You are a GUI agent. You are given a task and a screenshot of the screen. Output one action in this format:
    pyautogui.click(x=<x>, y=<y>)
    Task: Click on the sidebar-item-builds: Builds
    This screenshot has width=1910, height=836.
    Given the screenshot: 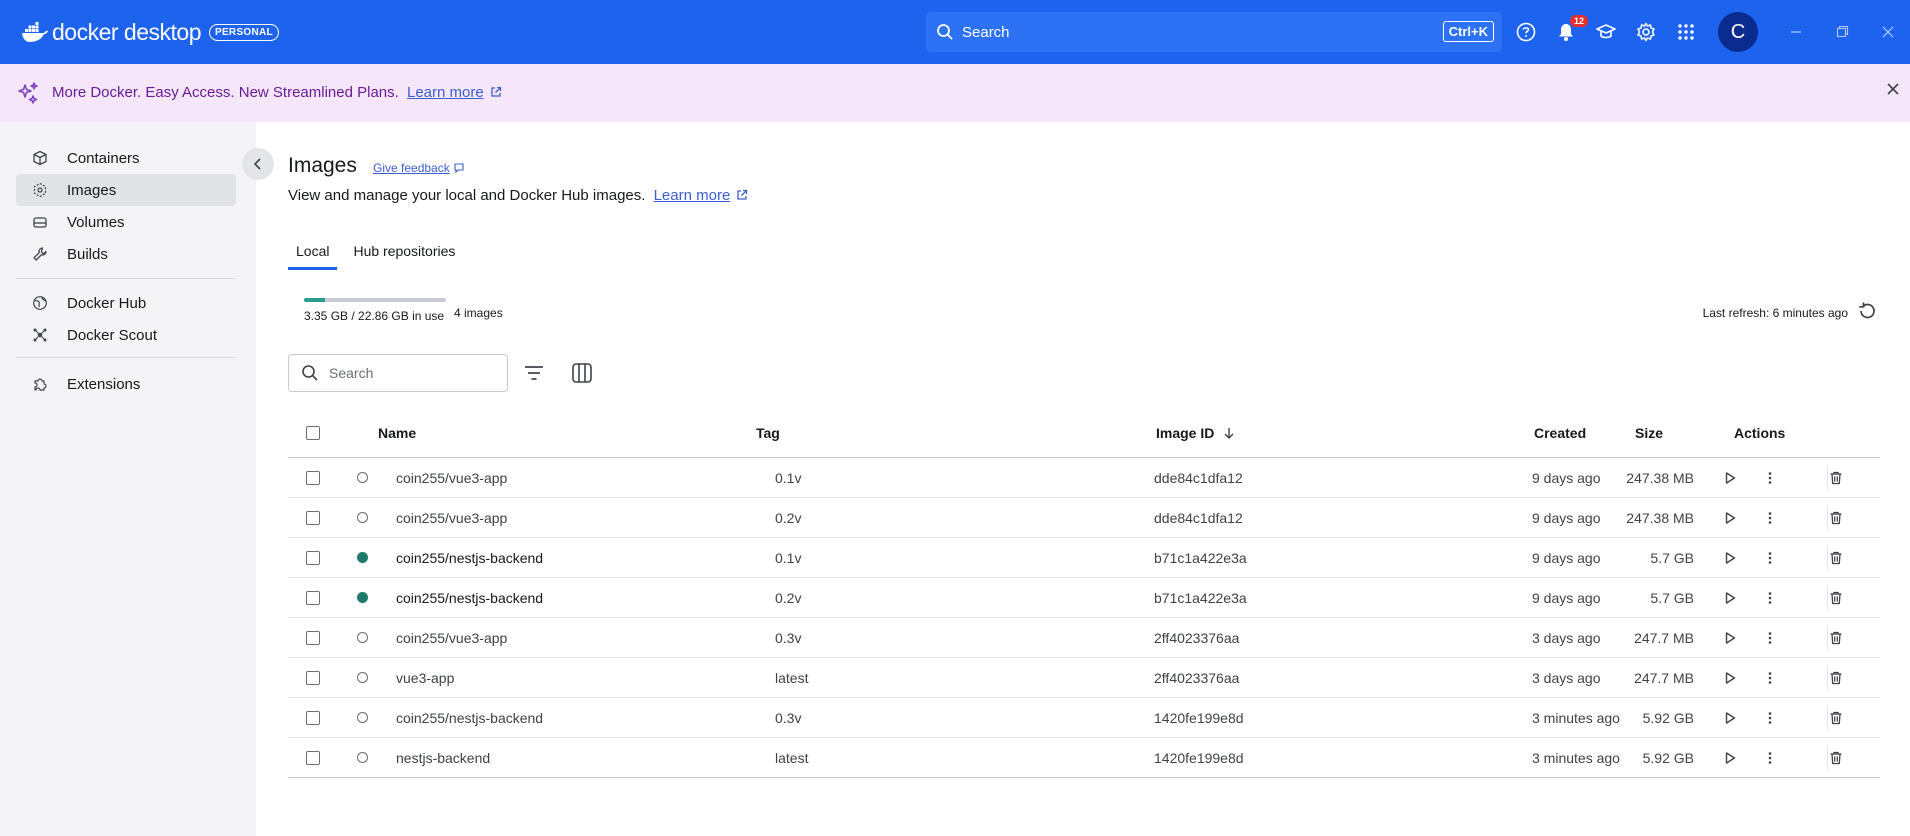 What is the action you would take?
    pyautogui.click(x=126, y=254)
    